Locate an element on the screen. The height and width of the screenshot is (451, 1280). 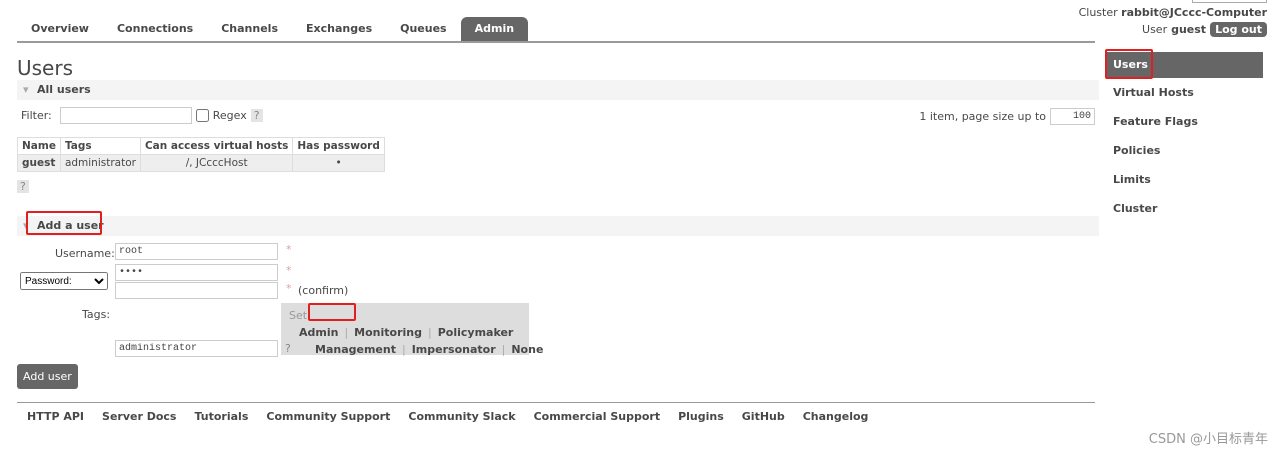
user-tags: administrator is located at coordinates (100, 163).